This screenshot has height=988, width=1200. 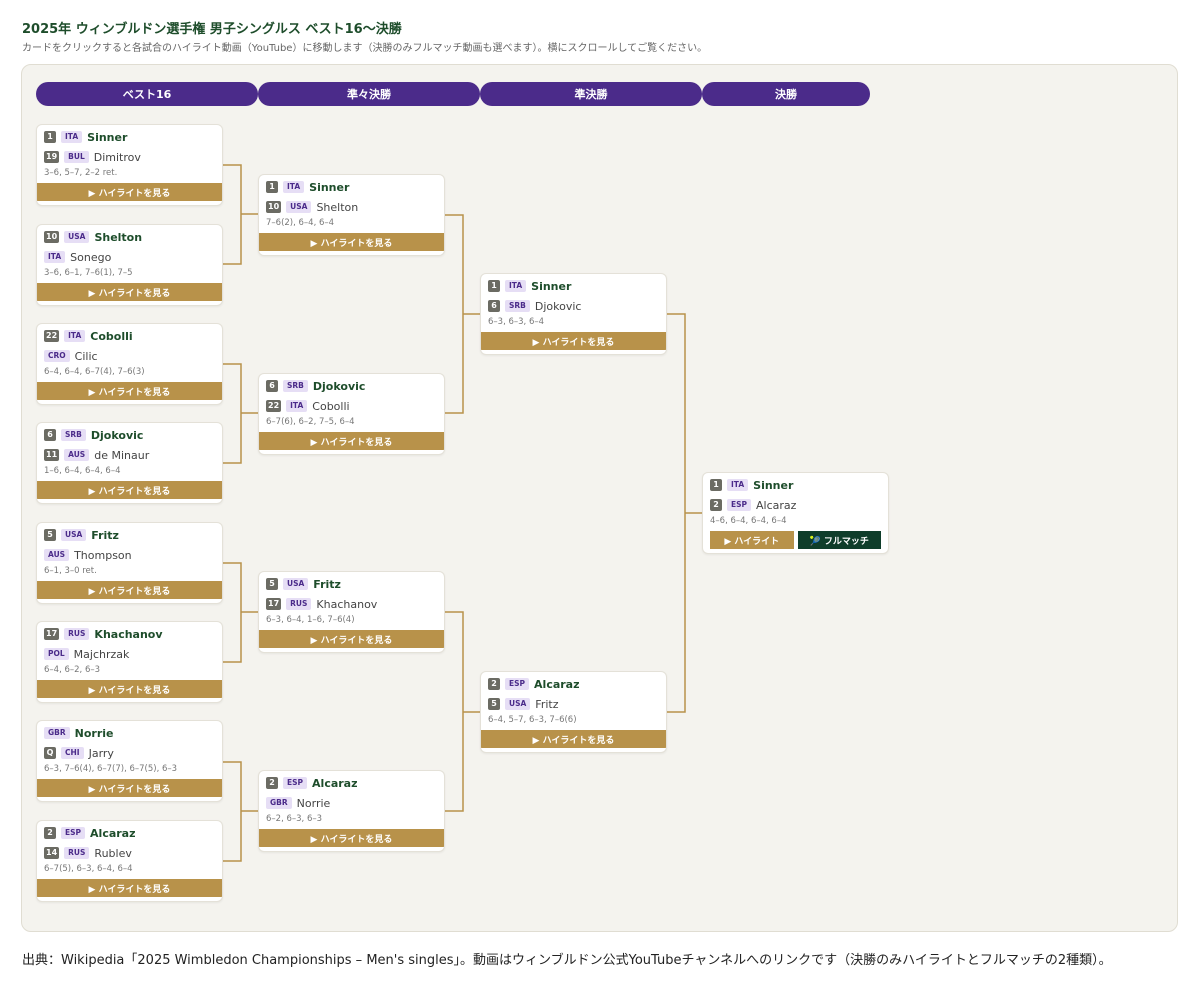 What do you see at coordinates (494, 306) in the screenshot?
I see `seed-badge: 6` at bounding box center [494, 306].